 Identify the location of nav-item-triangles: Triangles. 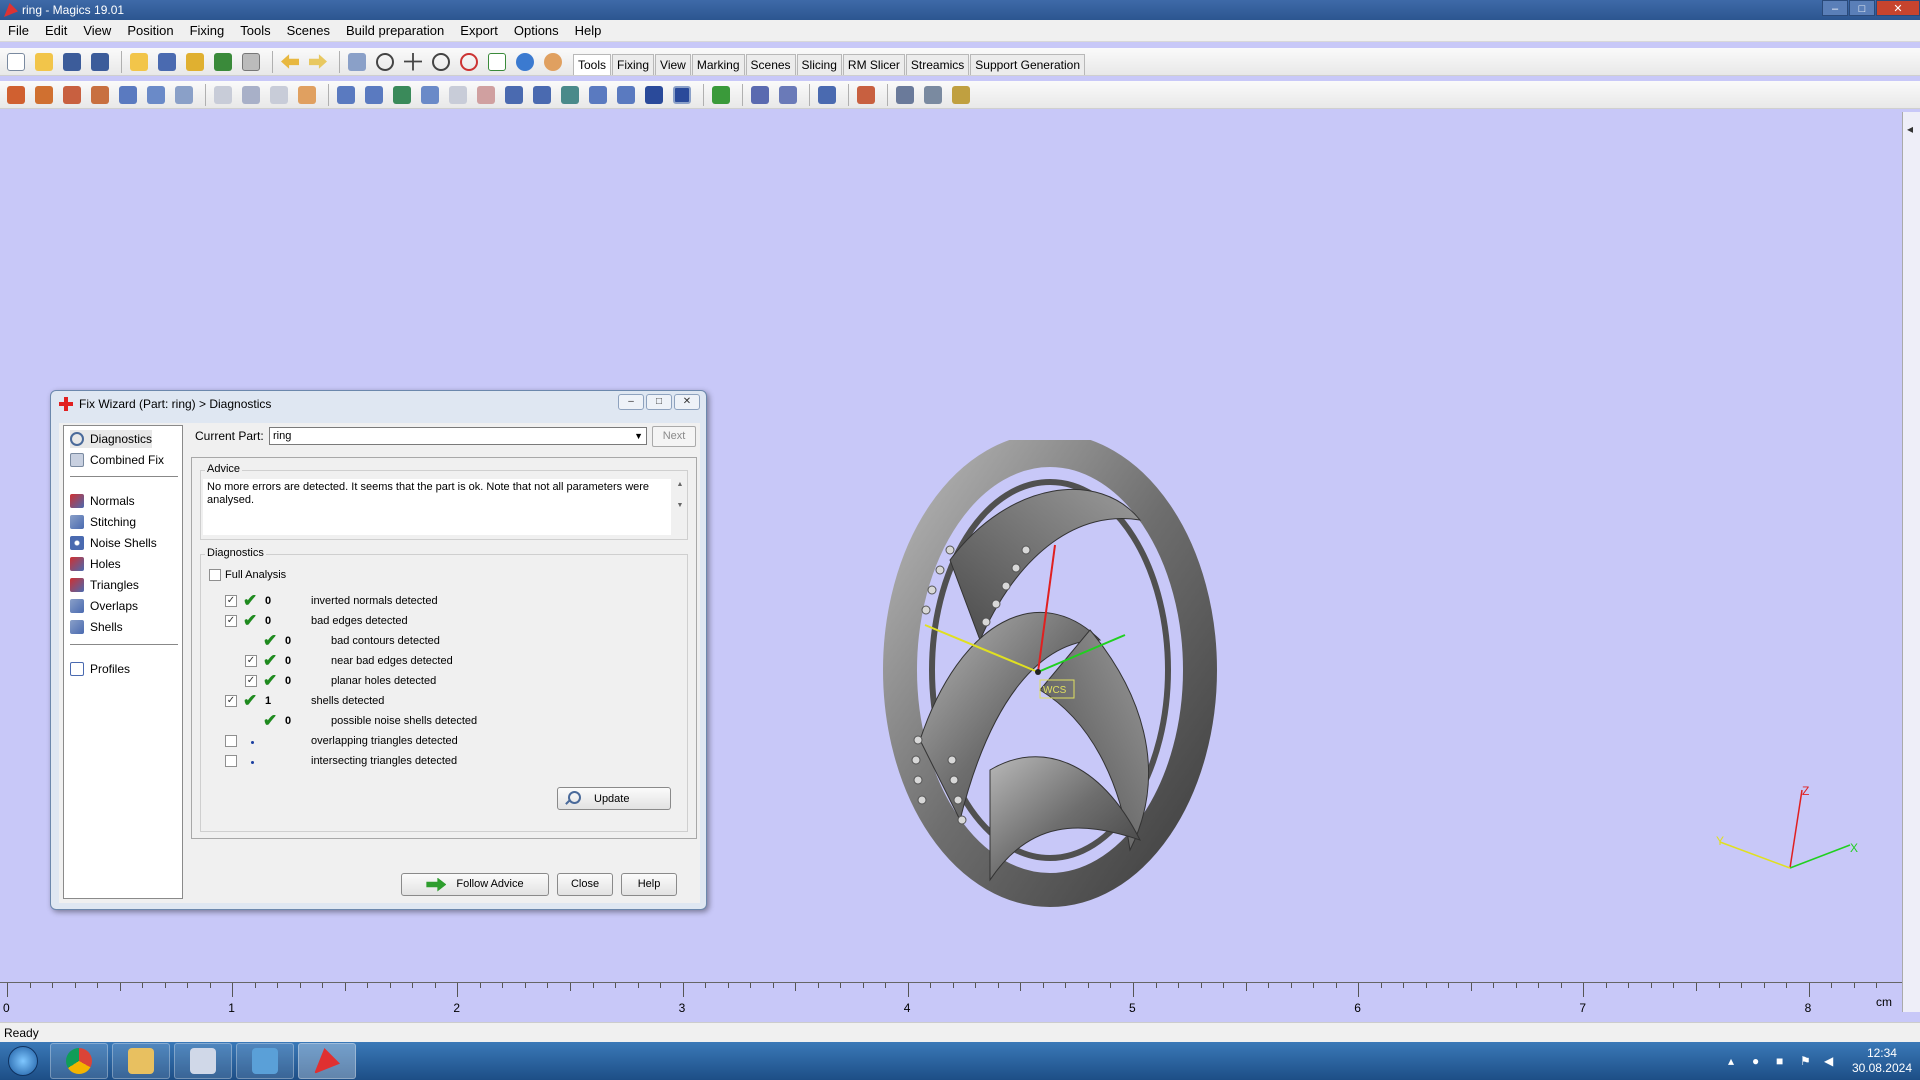
(104, 585).